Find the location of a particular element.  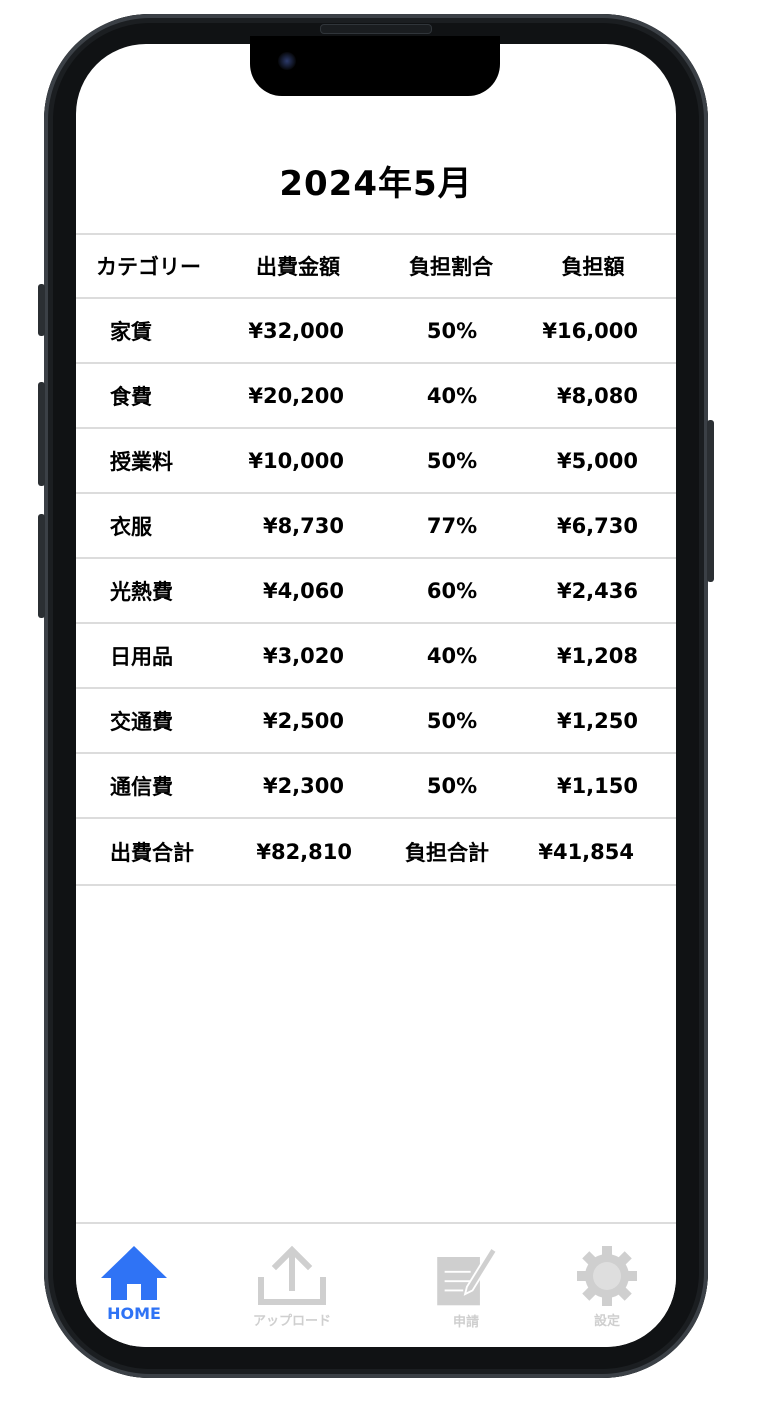

category-cell: 食費 is located at coordinates (131, 396).